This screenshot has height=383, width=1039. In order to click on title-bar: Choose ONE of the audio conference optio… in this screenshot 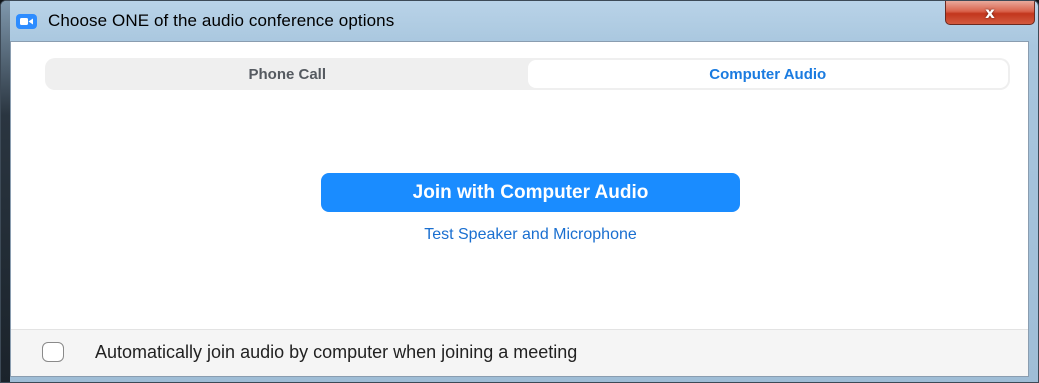, I will do `click(524, 21)`.